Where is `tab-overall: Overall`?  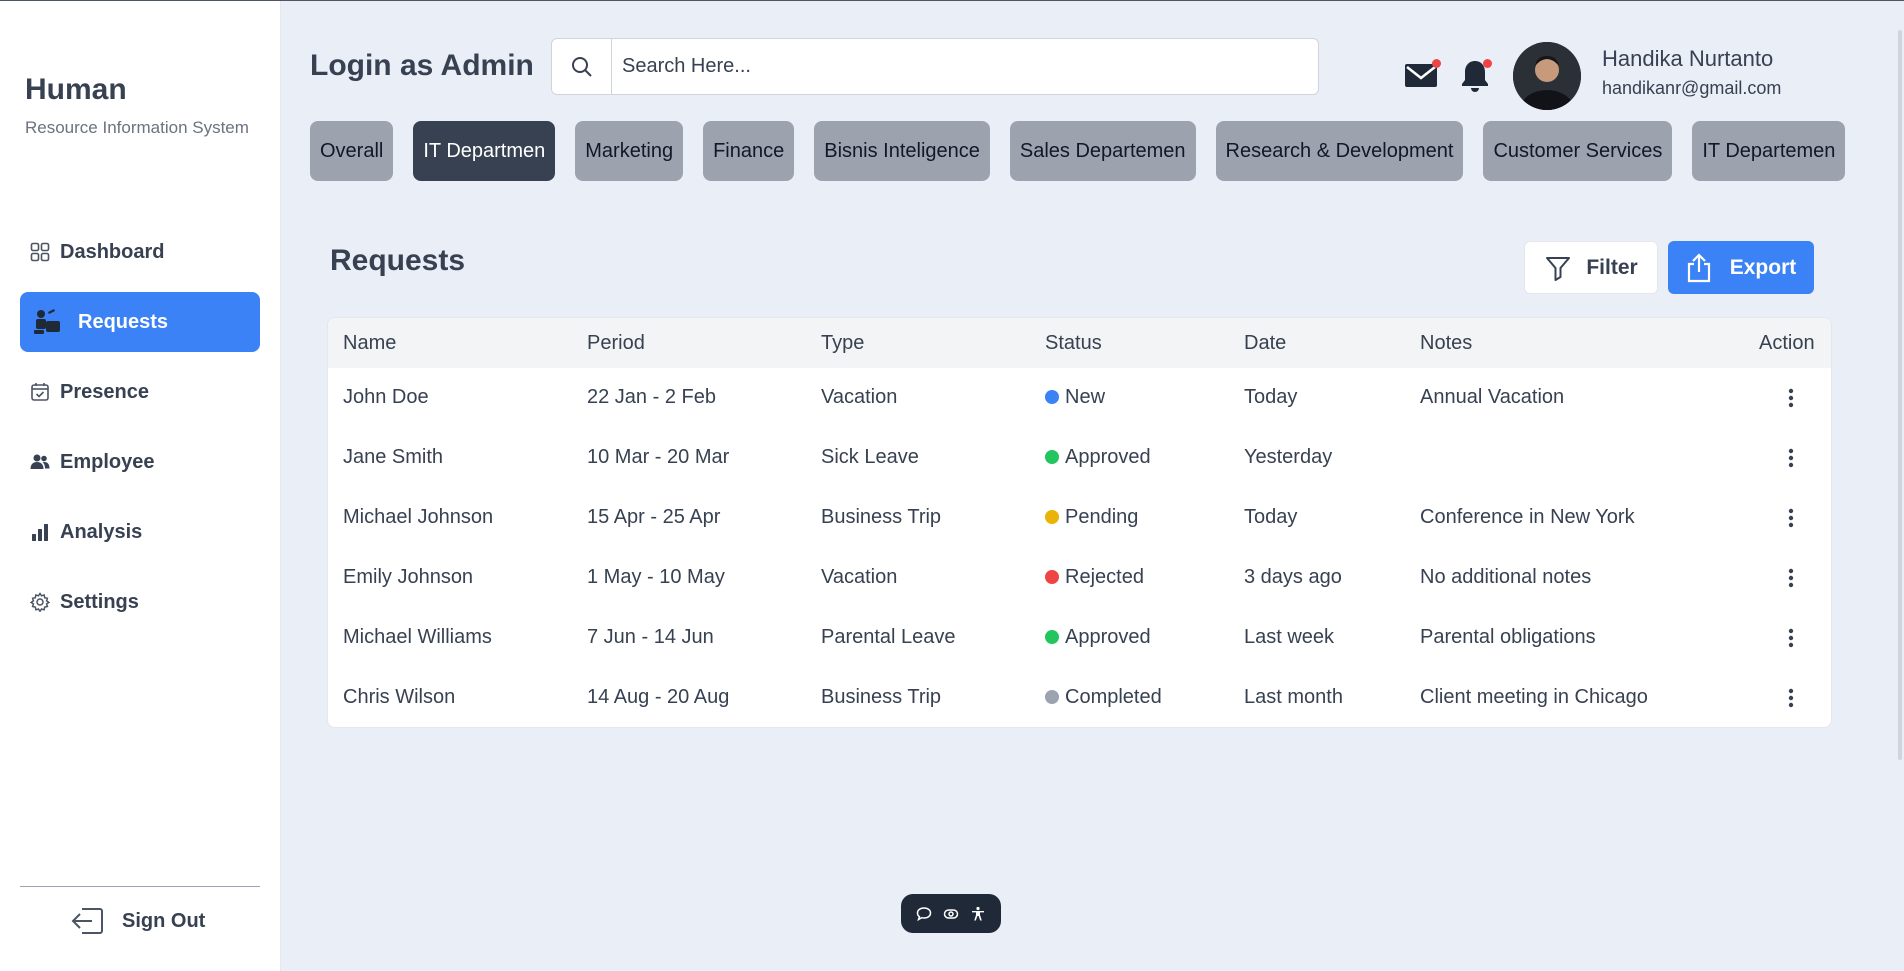 tab-overall: Overall is located at coordinates (352, 151).